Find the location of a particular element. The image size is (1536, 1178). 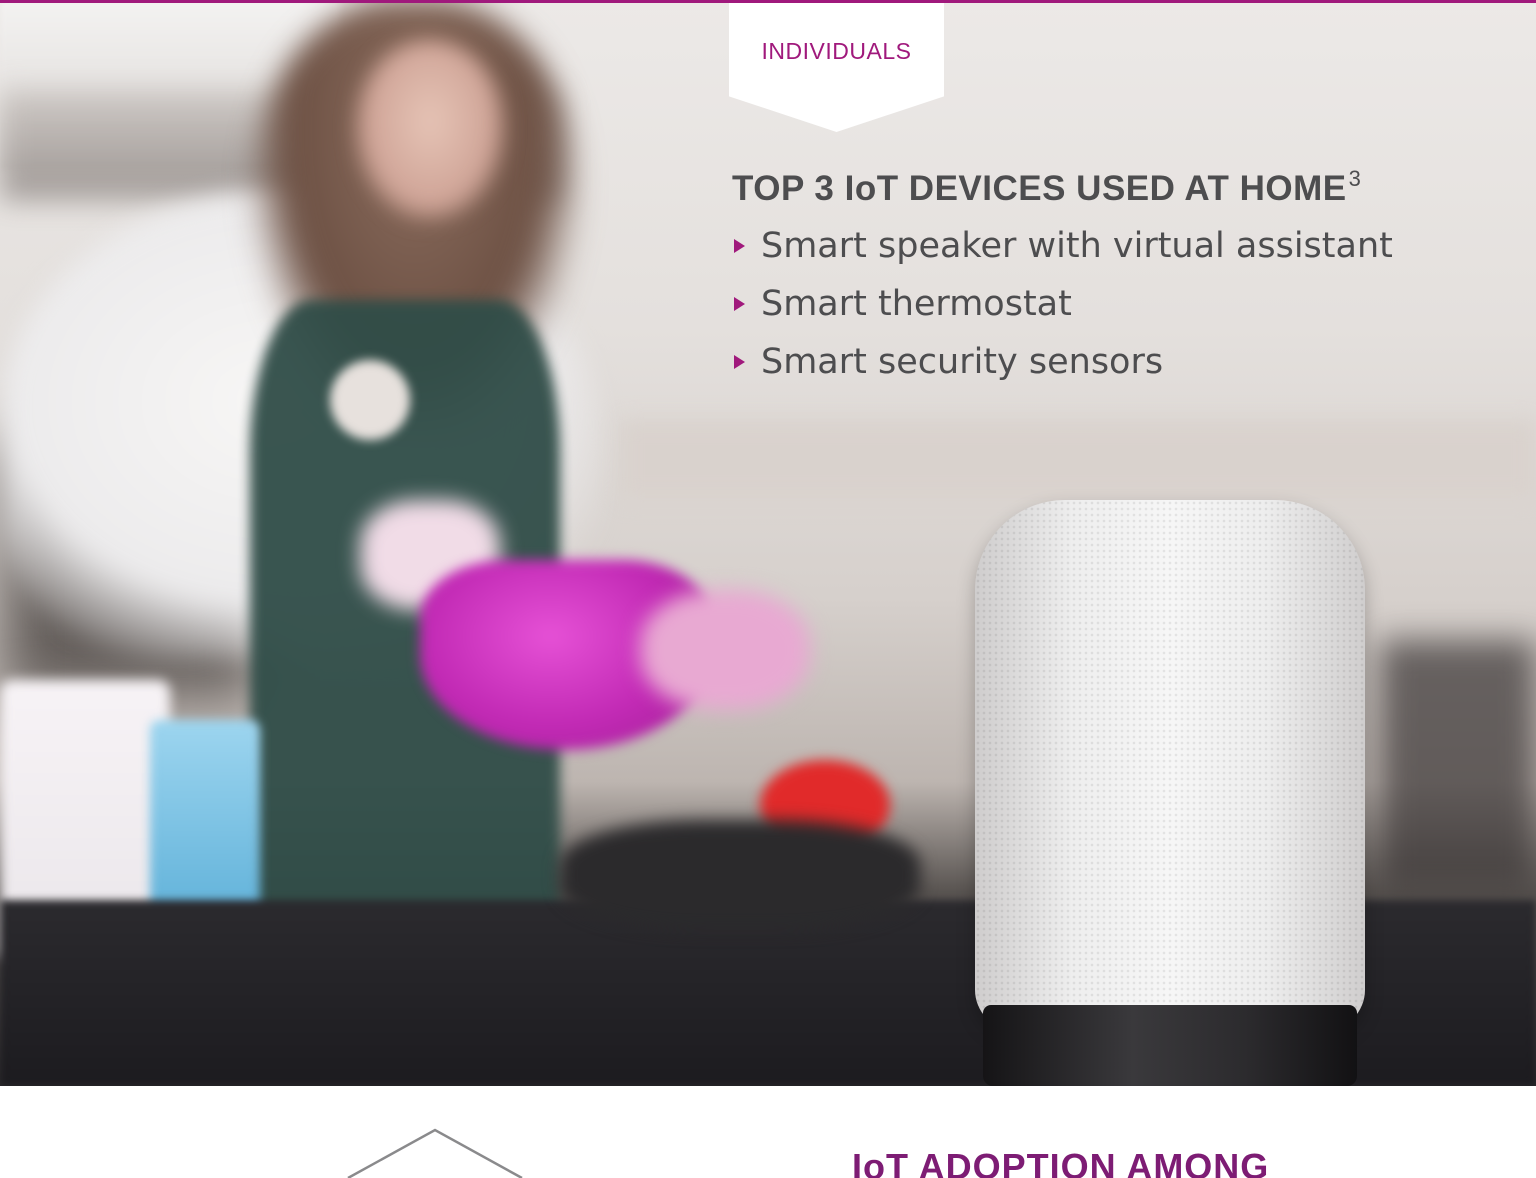

top-devices-title-text: TOP 3 IoT DEVICES USED AT HOME is located at coordinates (1039, 188).